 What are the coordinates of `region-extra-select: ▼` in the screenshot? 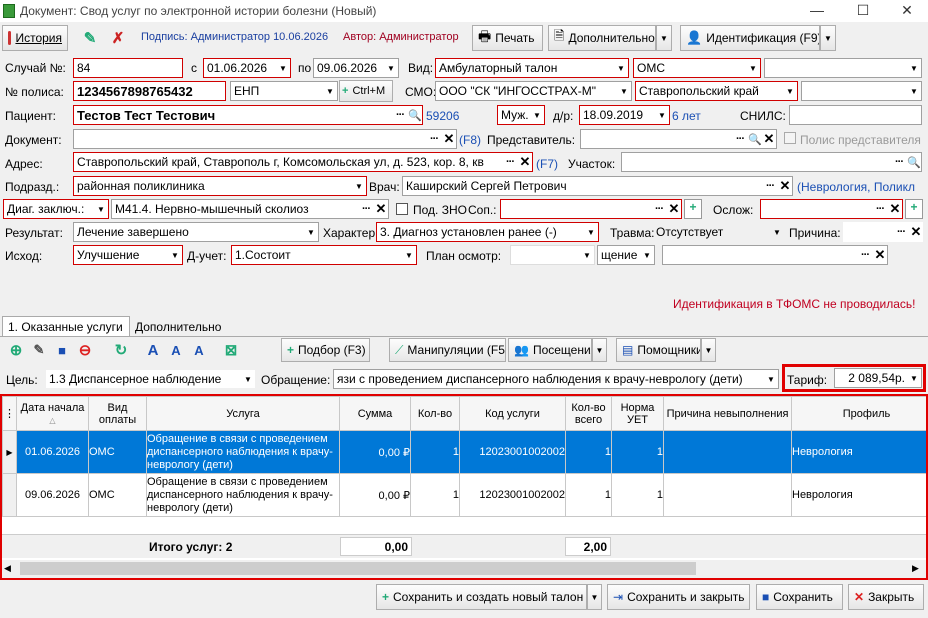 It's located at (861, 91).